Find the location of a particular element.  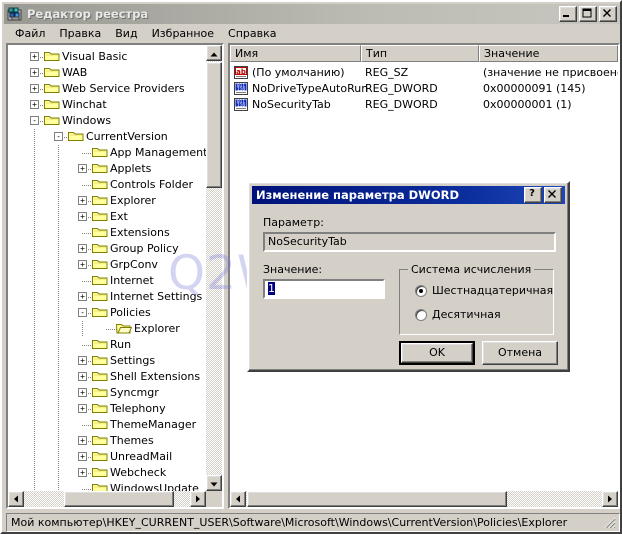

list-scroll-right-button is located at coordinates (610, 499).